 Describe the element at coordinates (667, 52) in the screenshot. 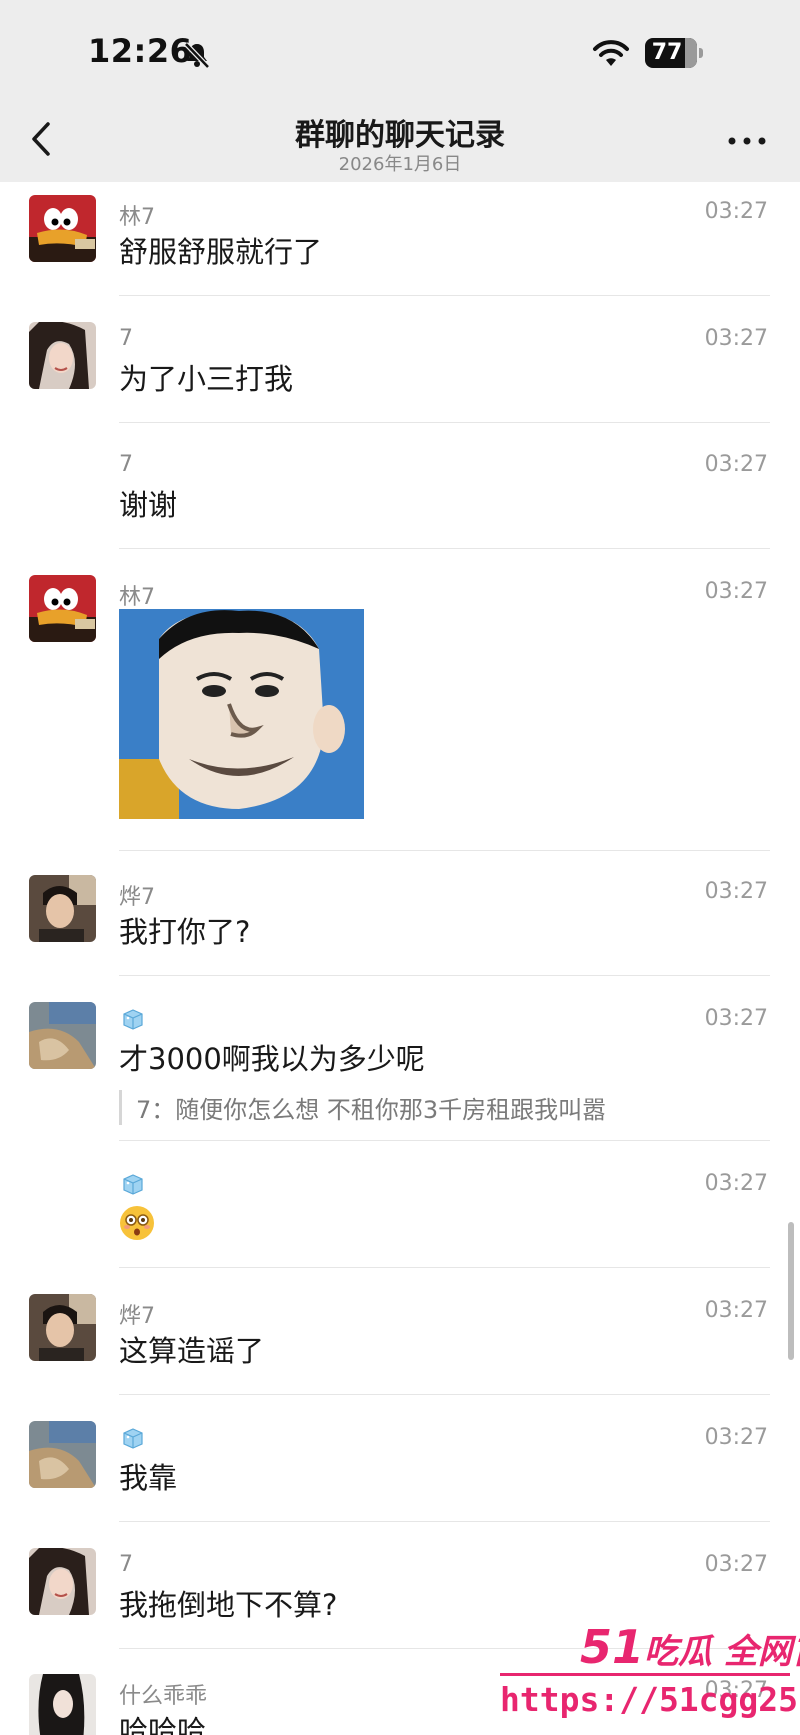

I see `battery-level: 77` at that location.